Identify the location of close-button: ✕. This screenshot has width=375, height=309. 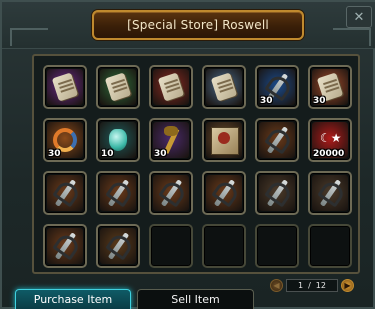
(359, 17).